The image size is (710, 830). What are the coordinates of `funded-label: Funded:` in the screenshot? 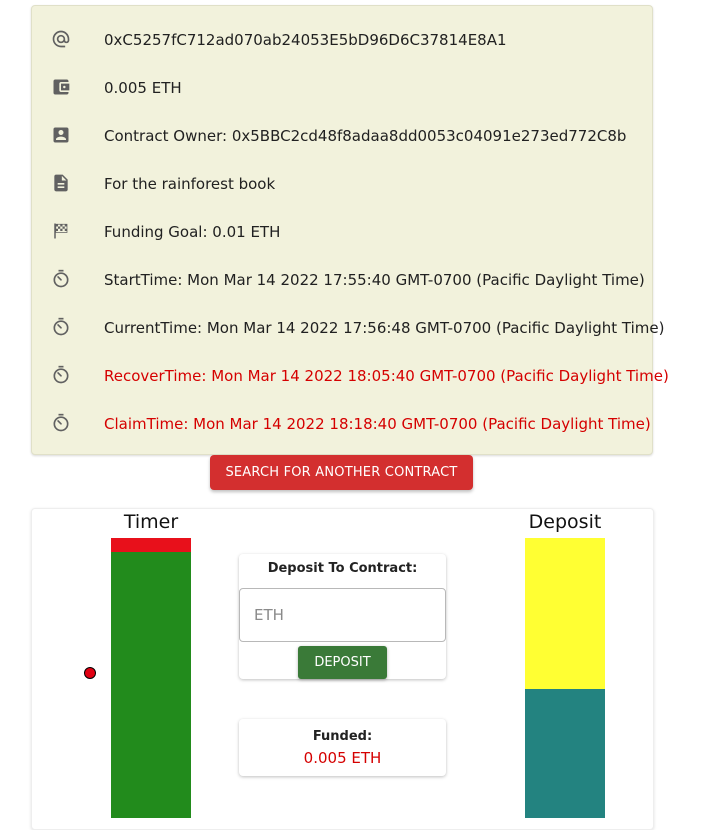 It's located at (342, 736).